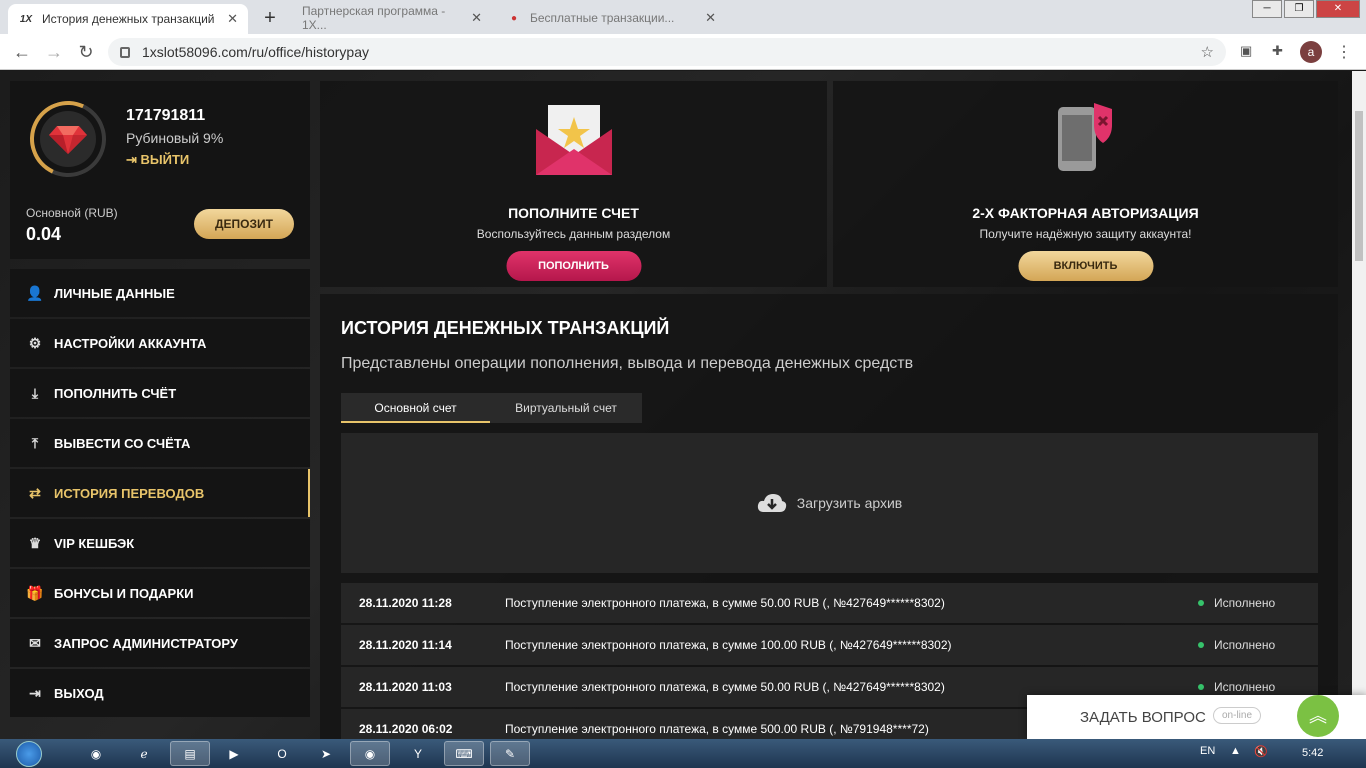  Describe the element at coordinates (68, 139) in the screenshot. I see `ruby-icon` at that location.